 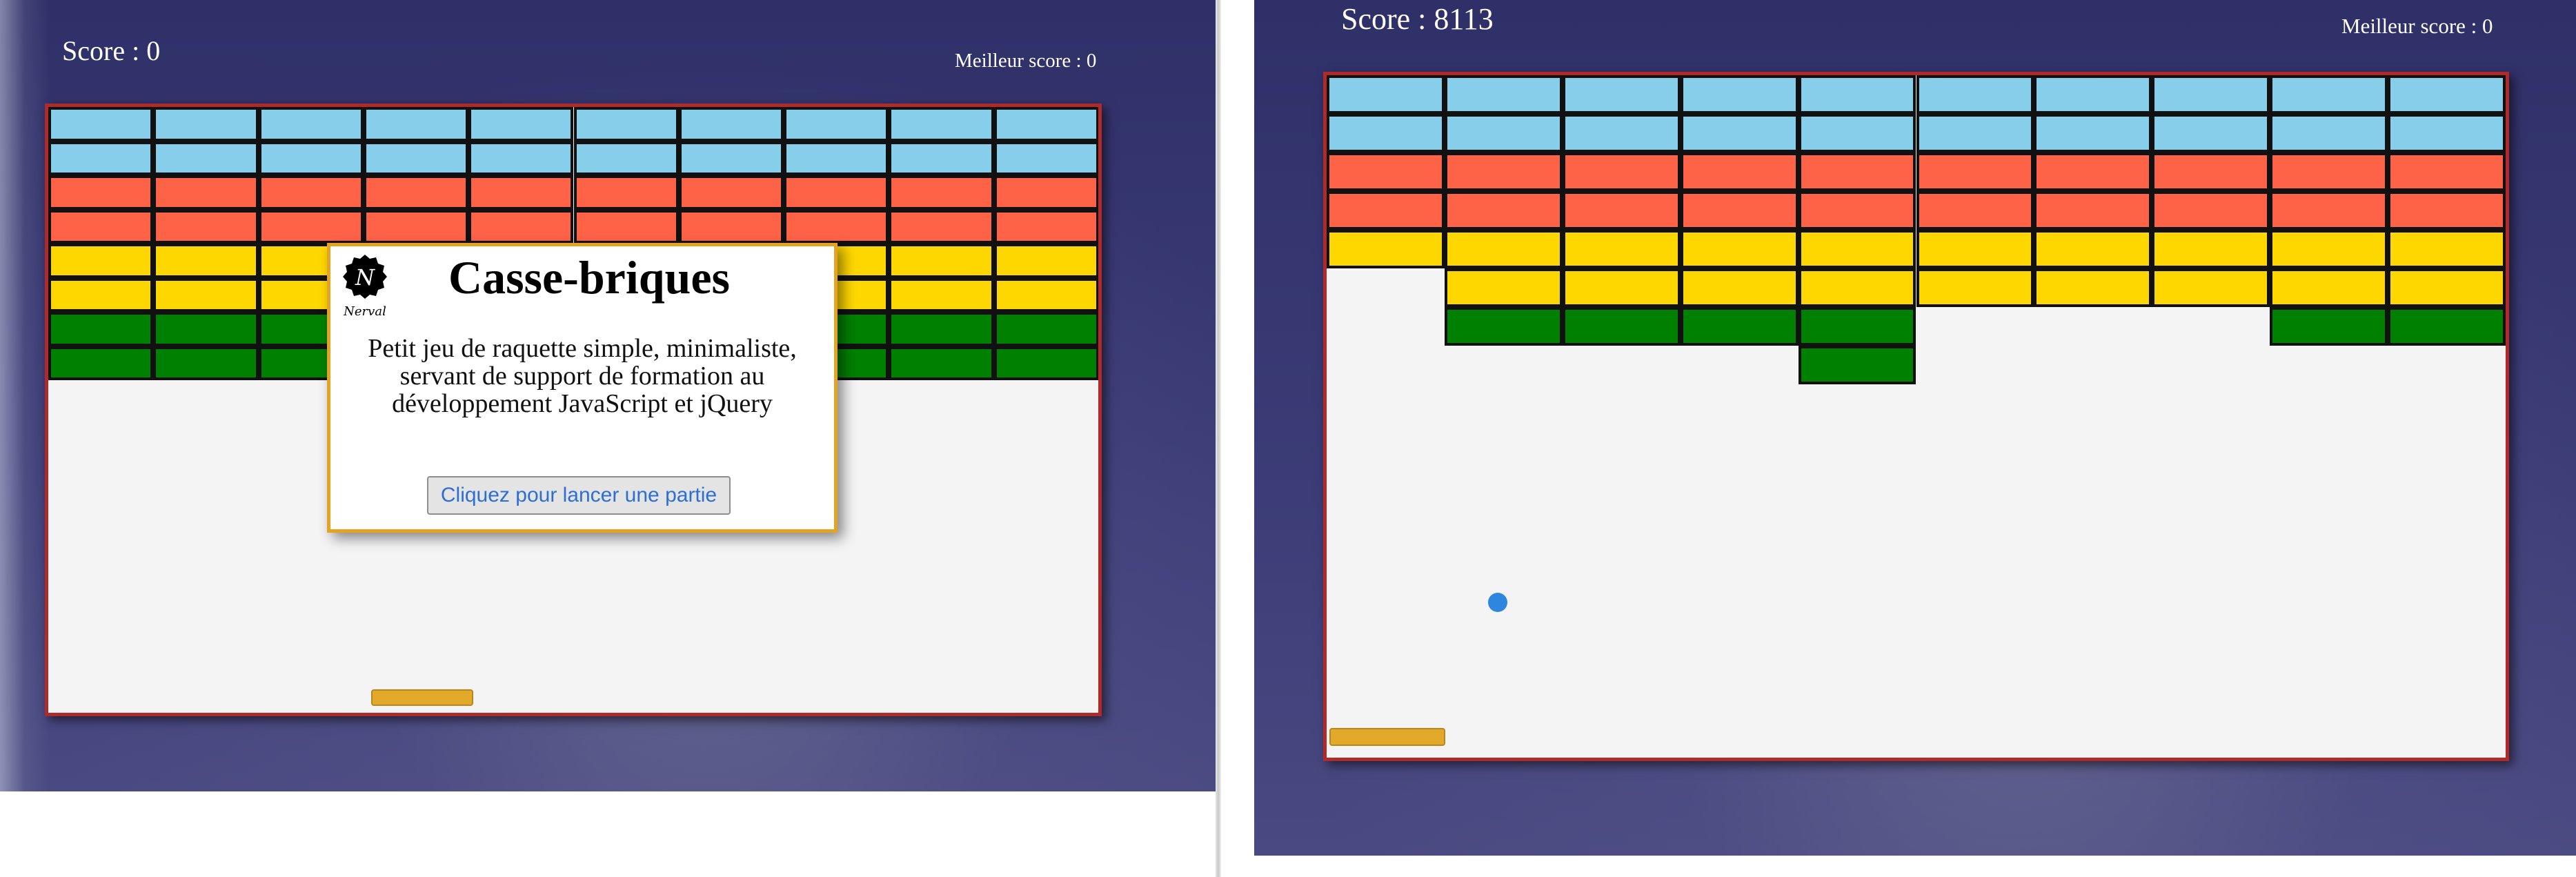 What do you see at coordinates (579, 496) in the screenshot?
I see `start-game-button: Cliquez pour lancer une partie` at bounding box center [579, 496].